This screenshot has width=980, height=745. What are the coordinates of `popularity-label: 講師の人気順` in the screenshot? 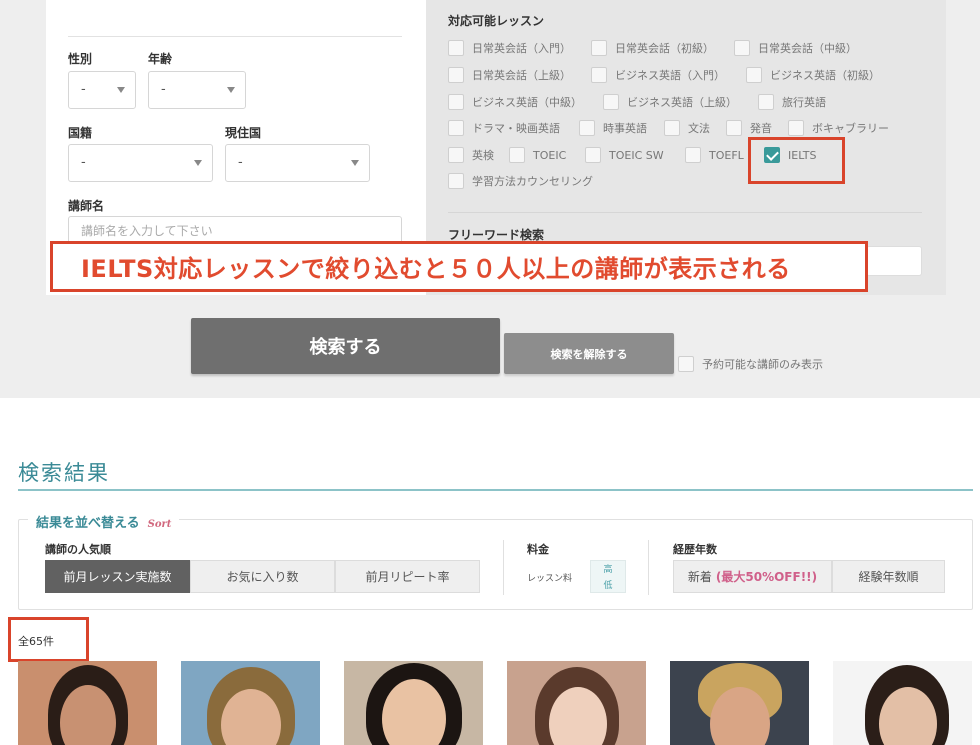 It's located at (78, 549).